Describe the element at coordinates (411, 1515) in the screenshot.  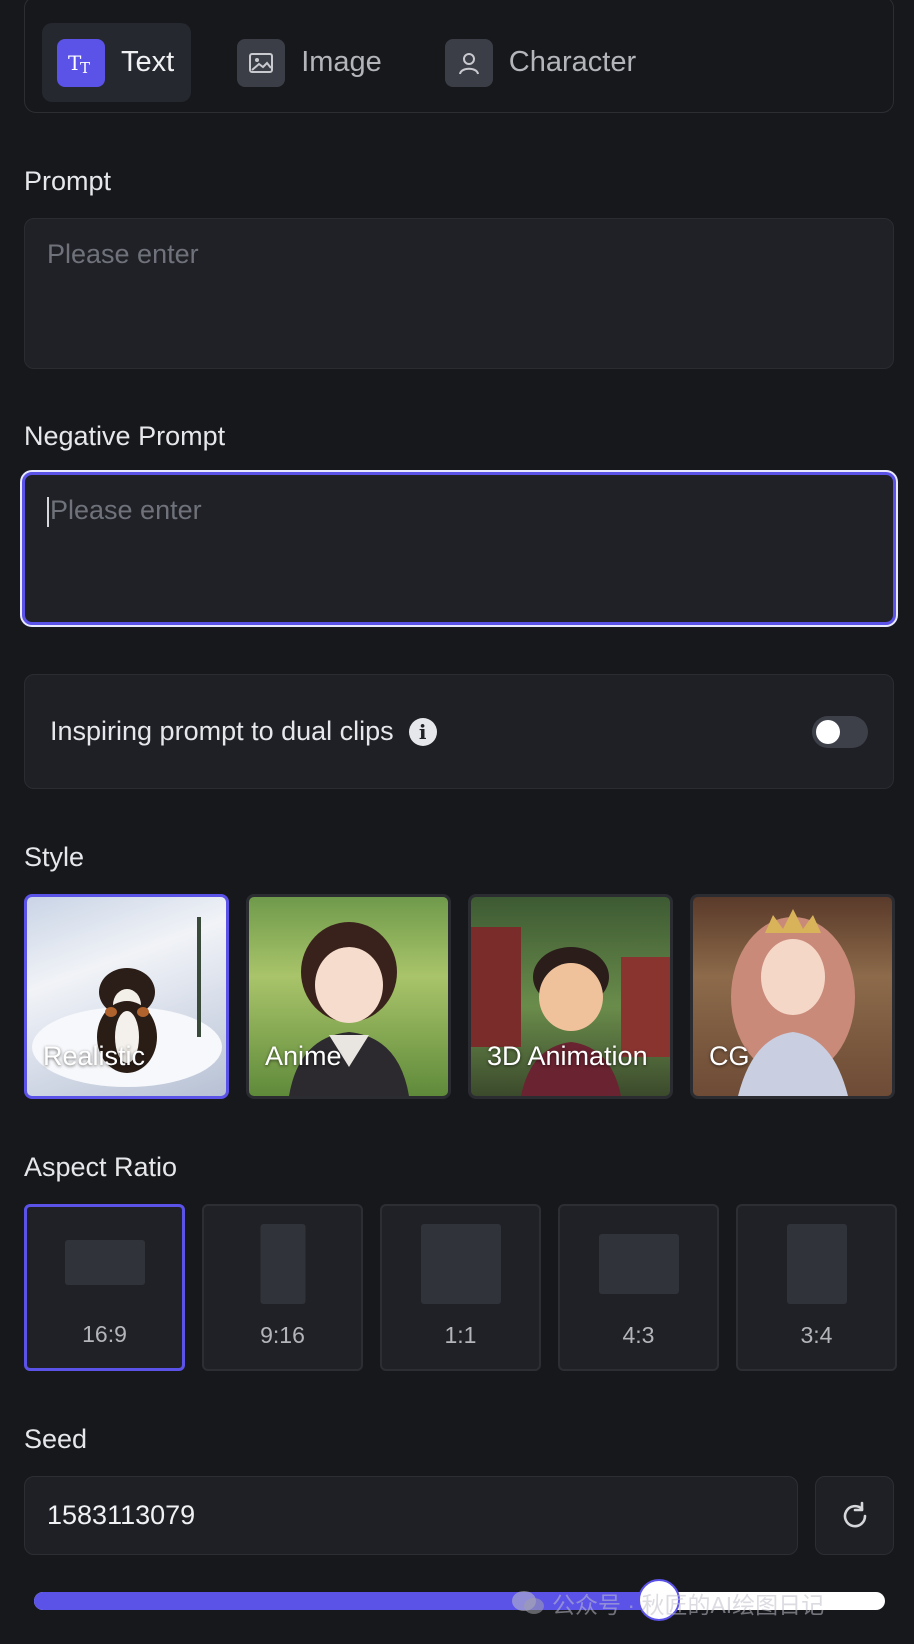
I see `seed-input: 1583113079` at that location.